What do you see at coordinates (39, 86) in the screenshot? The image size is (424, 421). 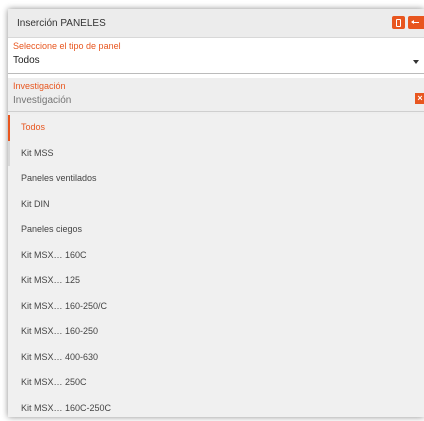 I see `search-label: Investigación` at bounding box center [39, 86].